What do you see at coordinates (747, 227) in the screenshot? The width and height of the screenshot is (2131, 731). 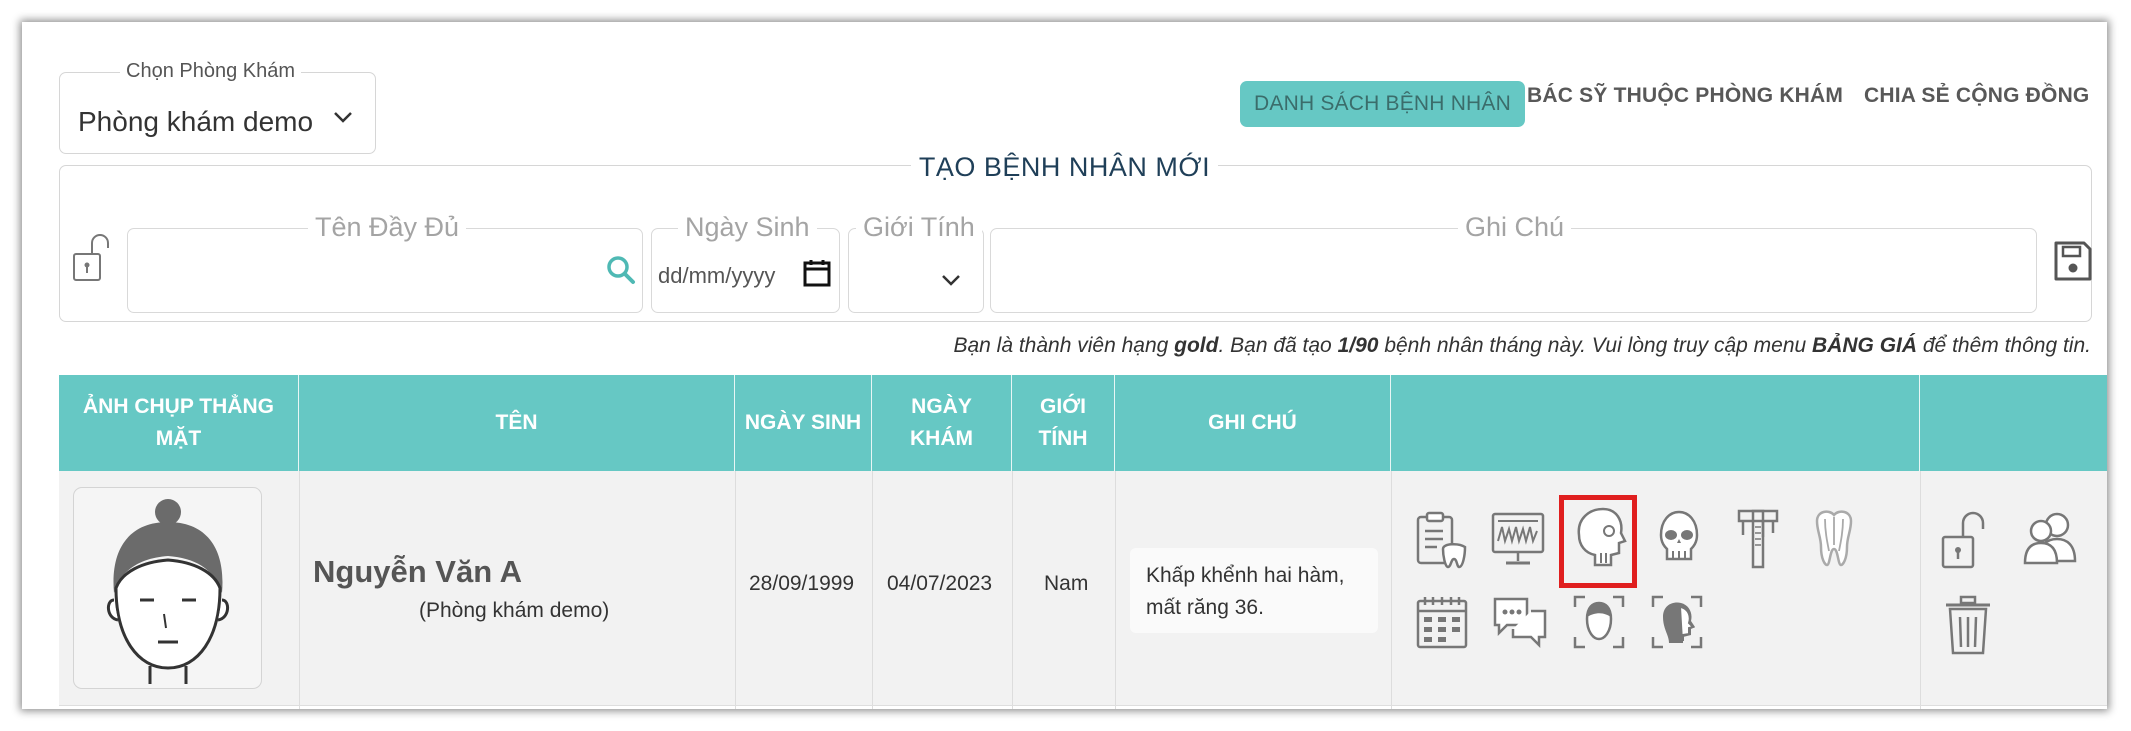 I see `dob-label: Ngày Sinh` at bounding box center [747, 227].